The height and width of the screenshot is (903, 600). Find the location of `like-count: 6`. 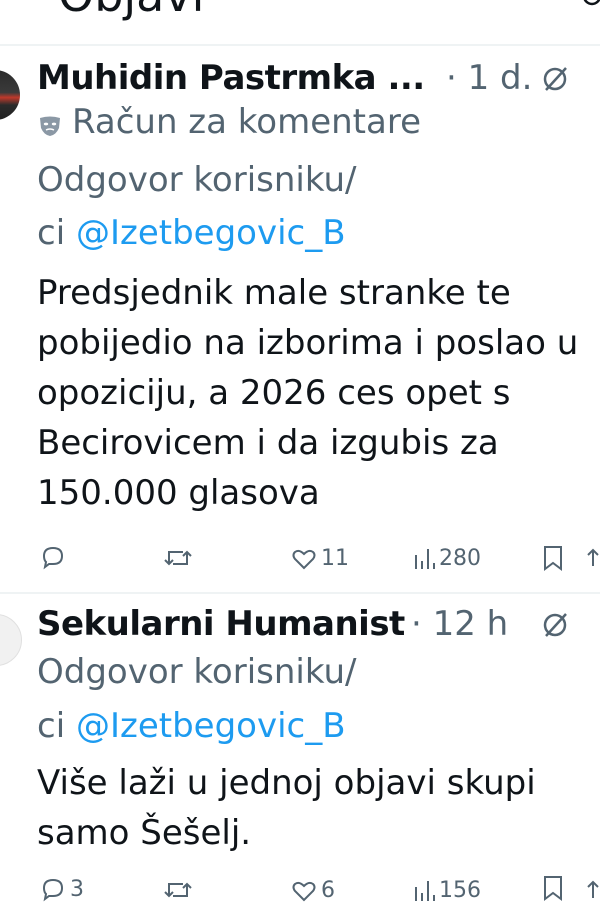

like-count: 6 is located at coordinates (328, 890).